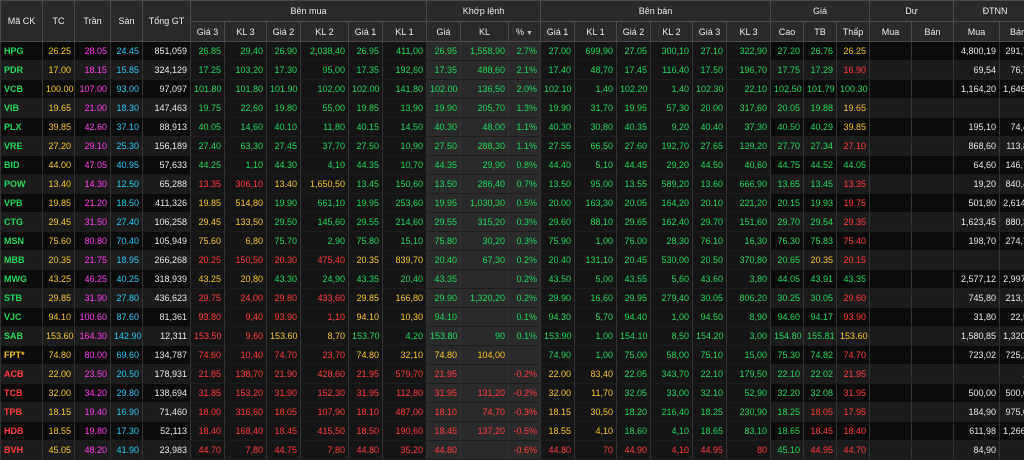 This screenshot has height=460, width=1024. What do you see at coordinates (820, 298) in the screenshot?
I see `avg-price-cell: 30.05` at bounding box center [820, 298].